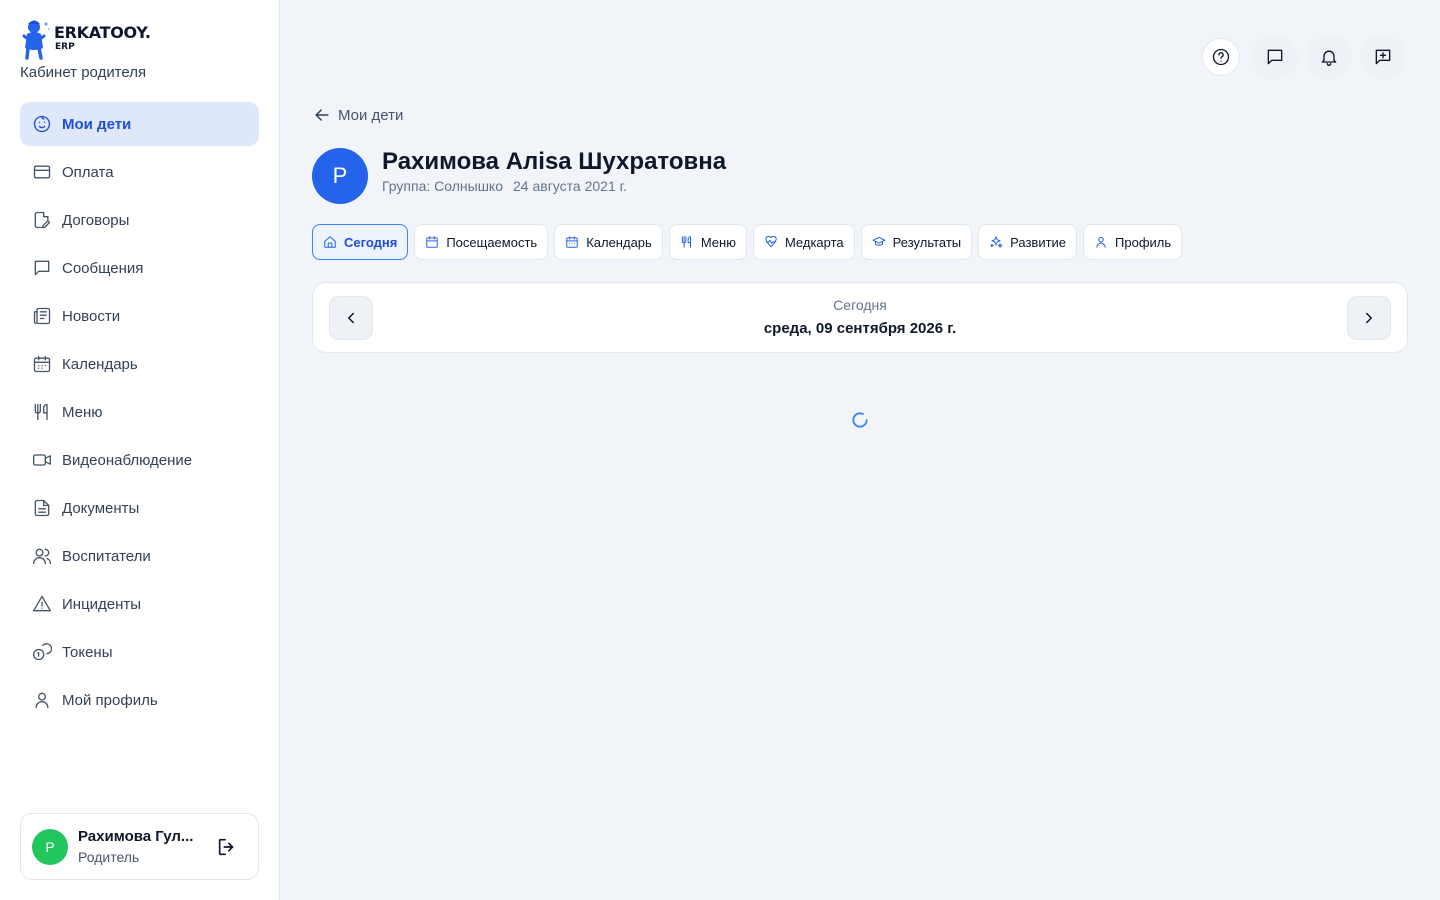 The image size is (1440, 900). I want to click on tab-label: Меню, so click(718, 242).